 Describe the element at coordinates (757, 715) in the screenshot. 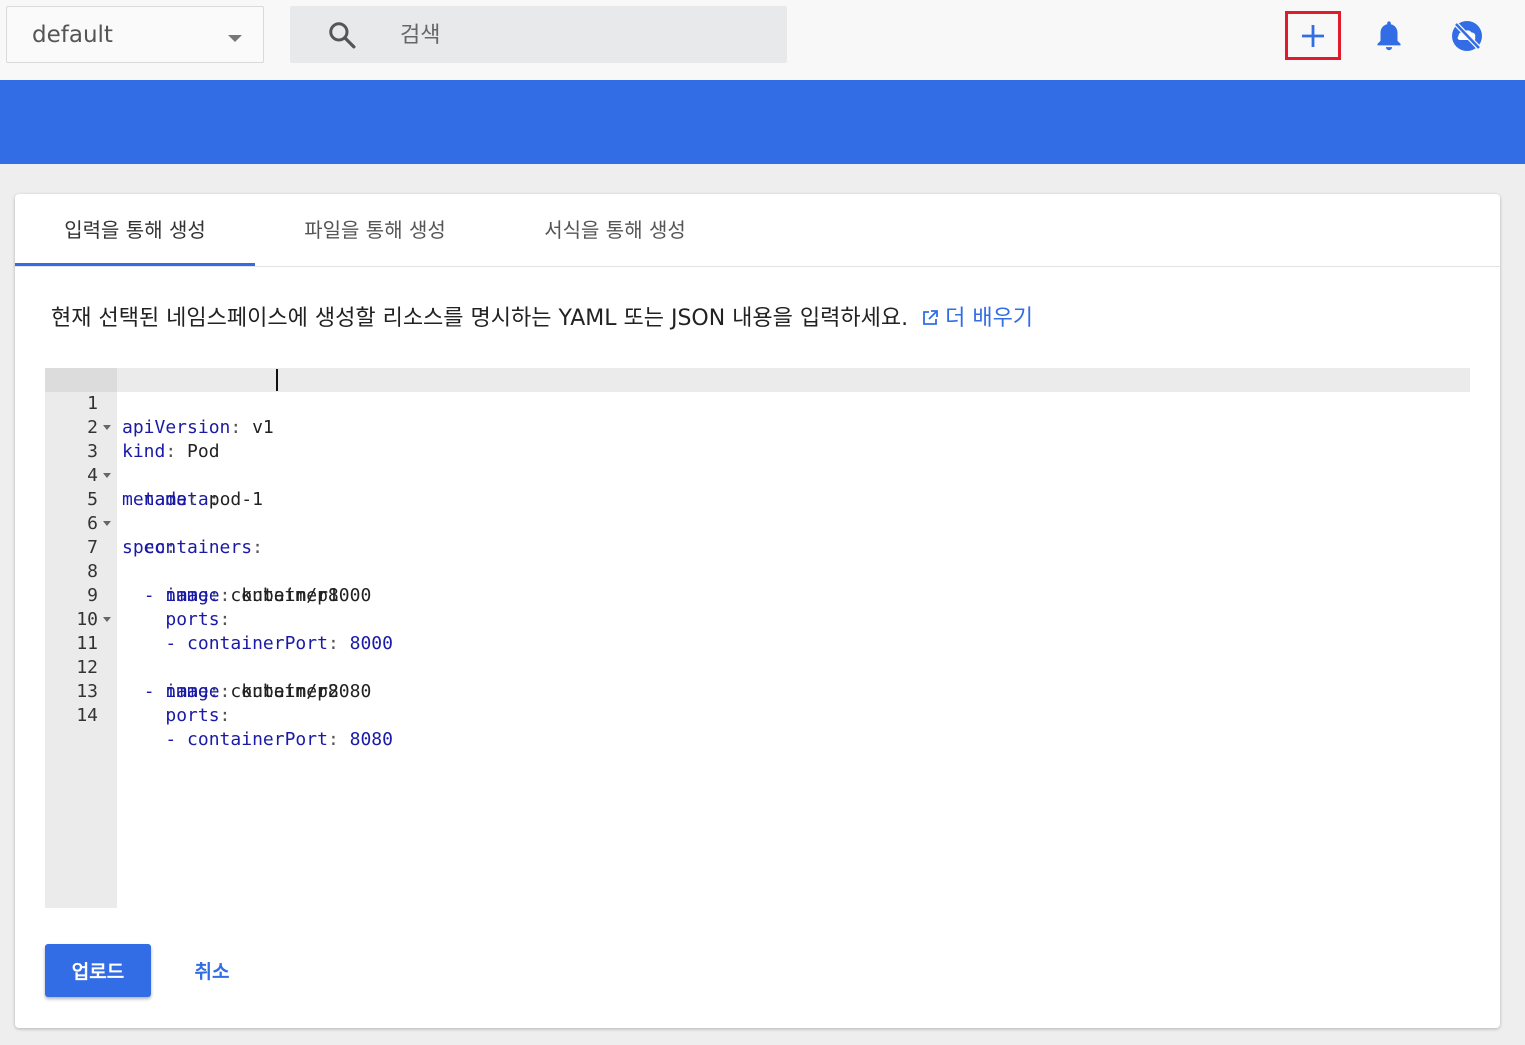

I see `code-line: 14 - containerPort: 8080` at that location.